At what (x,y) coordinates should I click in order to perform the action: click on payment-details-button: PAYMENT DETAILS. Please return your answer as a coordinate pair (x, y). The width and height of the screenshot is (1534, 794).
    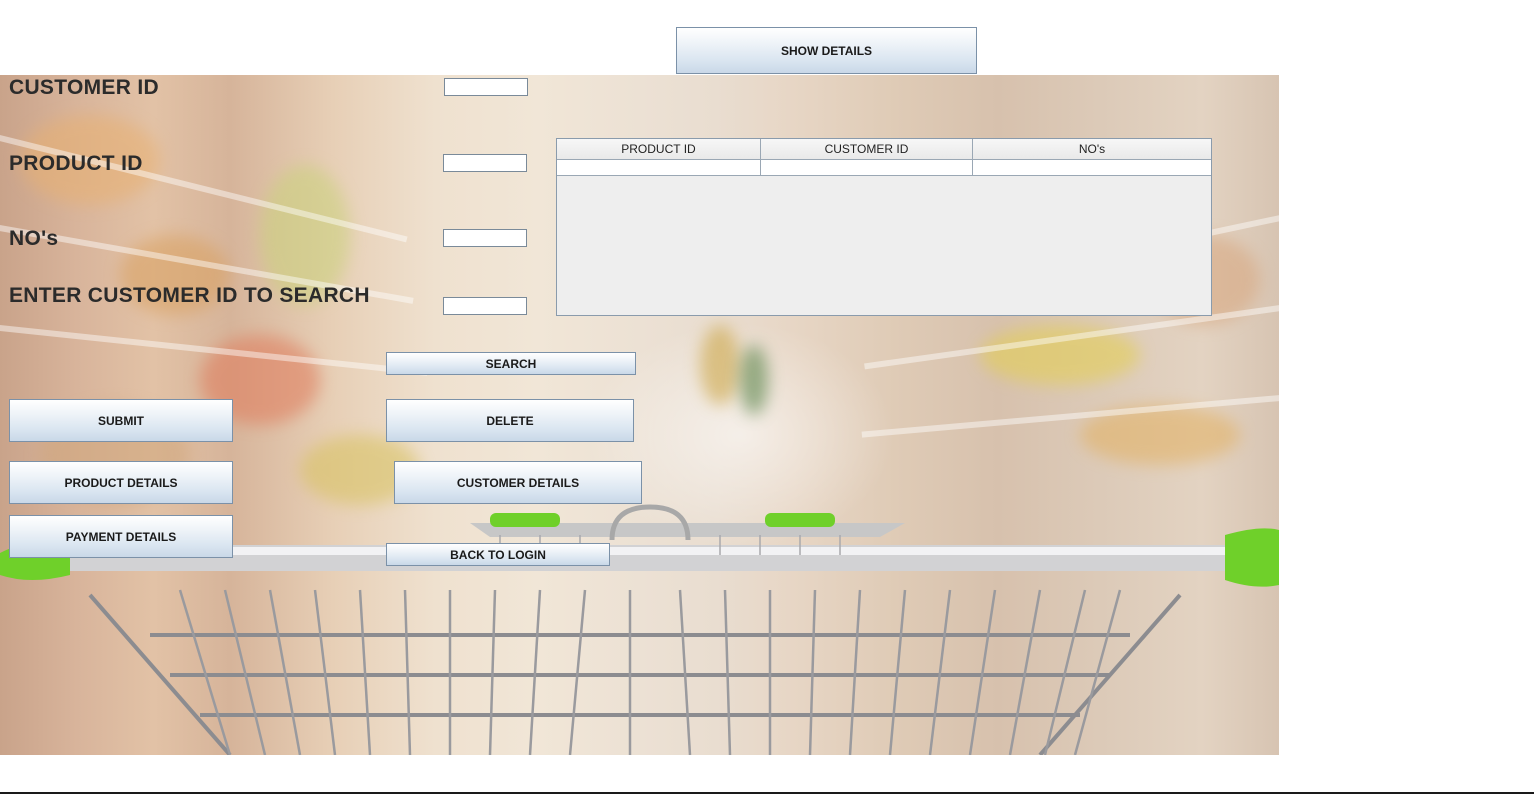
    Looking at the image, I should click on (121, 536).